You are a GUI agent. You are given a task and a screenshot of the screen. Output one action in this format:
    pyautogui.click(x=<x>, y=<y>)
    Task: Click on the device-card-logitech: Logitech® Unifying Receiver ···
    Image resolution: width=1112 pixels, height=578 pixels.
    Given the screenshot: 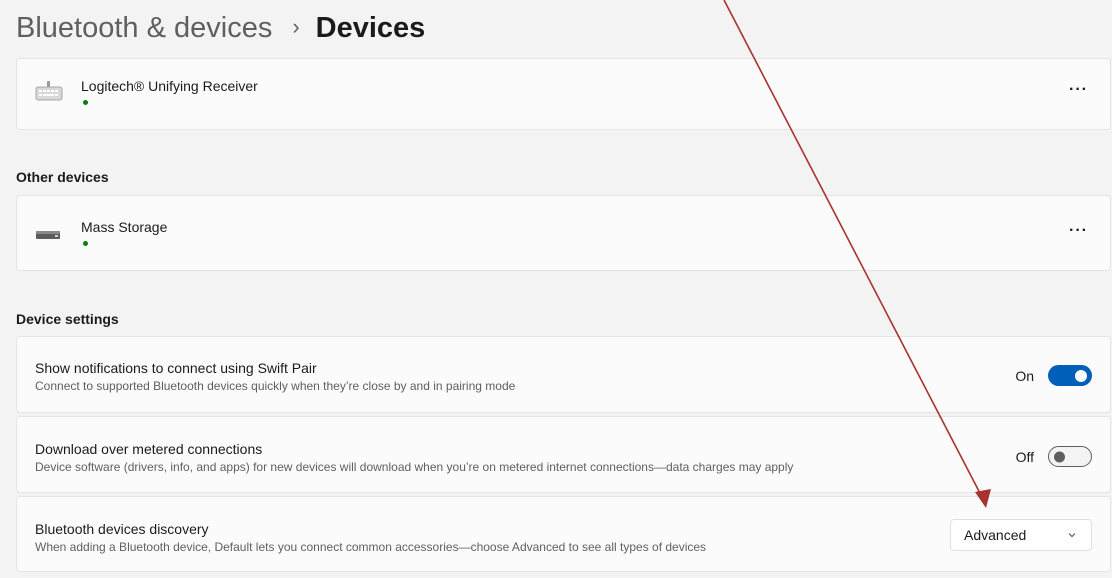 What is the action you would take?
    pyautogui.click(x=563, y=94)
    